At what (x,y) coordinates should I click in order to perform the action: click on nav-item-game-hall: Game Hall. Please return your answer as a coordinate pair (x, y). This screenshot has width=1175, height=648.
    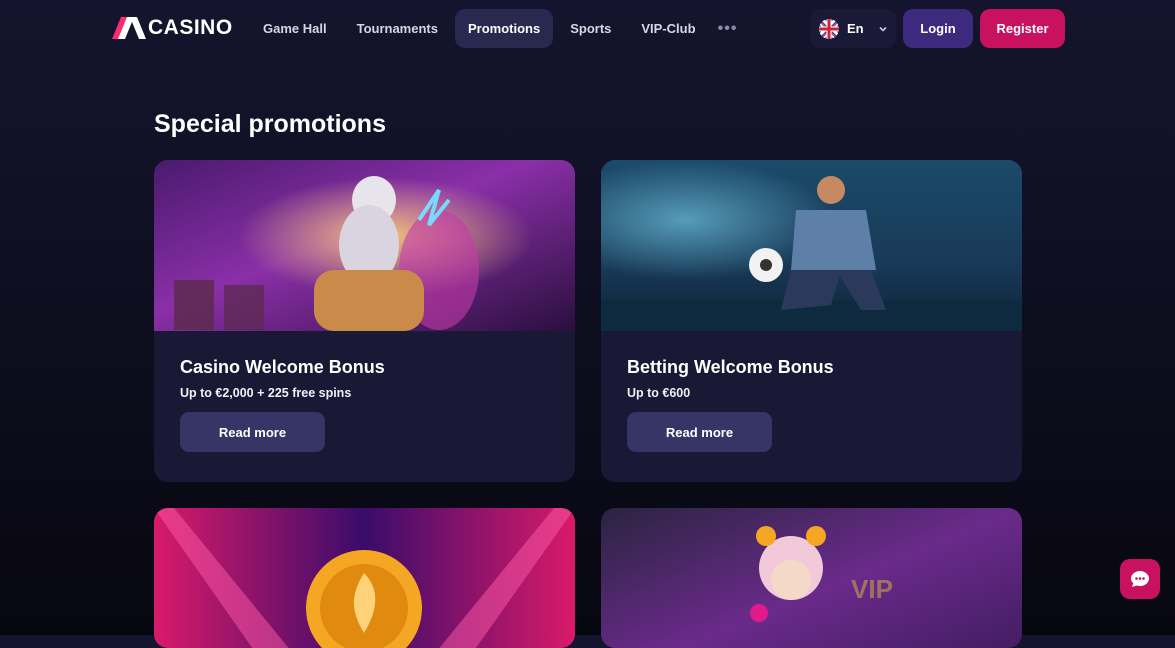
    Looking at the image, I should click on (295, 28).